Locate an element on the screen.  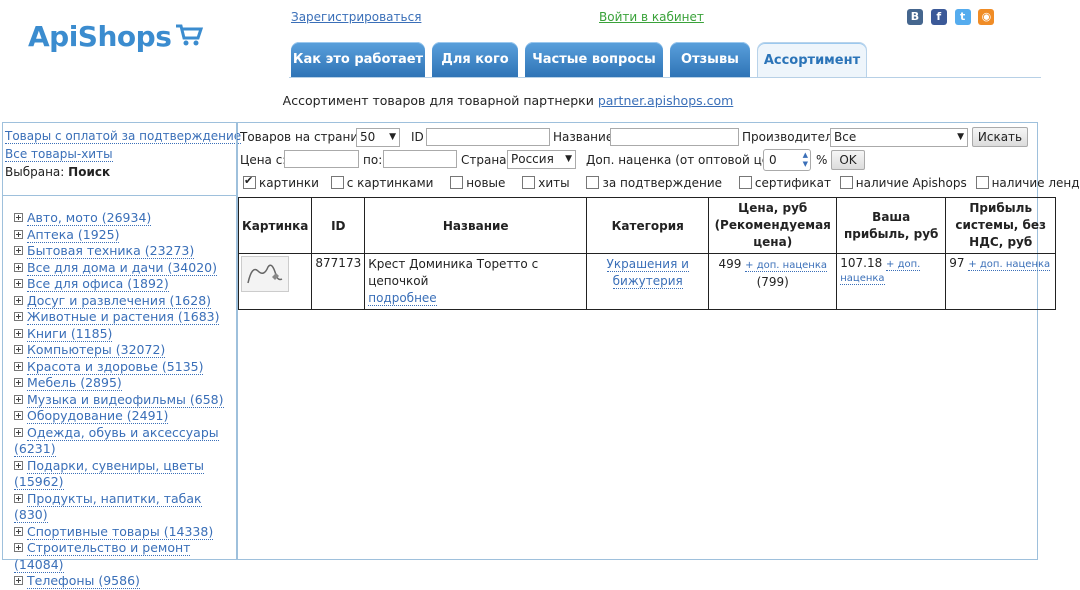
category-label: Подарки, сувениры, цветы (15962) is located at coordinates (109, 473).